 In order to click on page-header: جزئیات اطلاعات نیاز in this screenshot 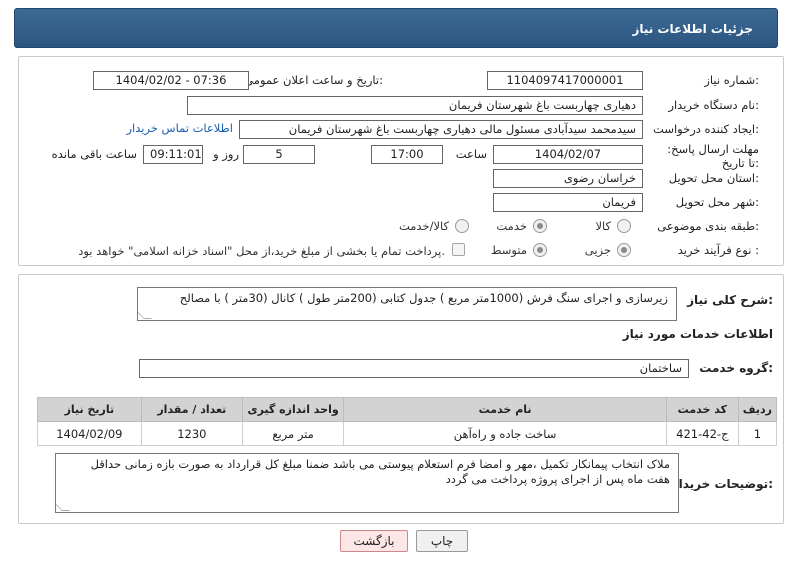, I will do `click(396, 28)`.